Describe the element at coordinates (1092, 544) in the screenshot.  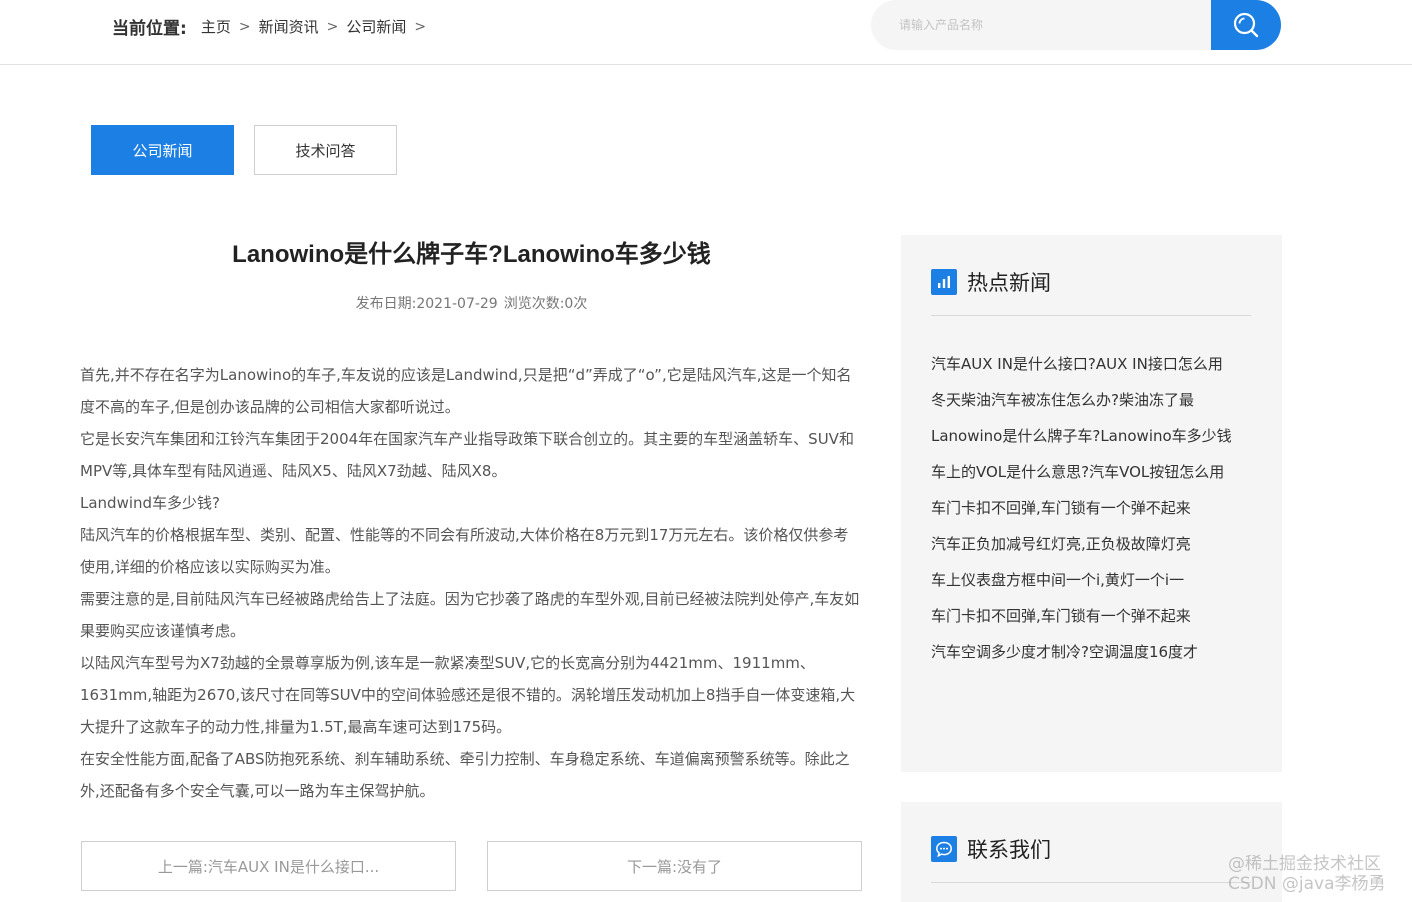
I see `hot-news-item: 汽车正负加减号红灯亮,正负极故障灯亮` at that location.